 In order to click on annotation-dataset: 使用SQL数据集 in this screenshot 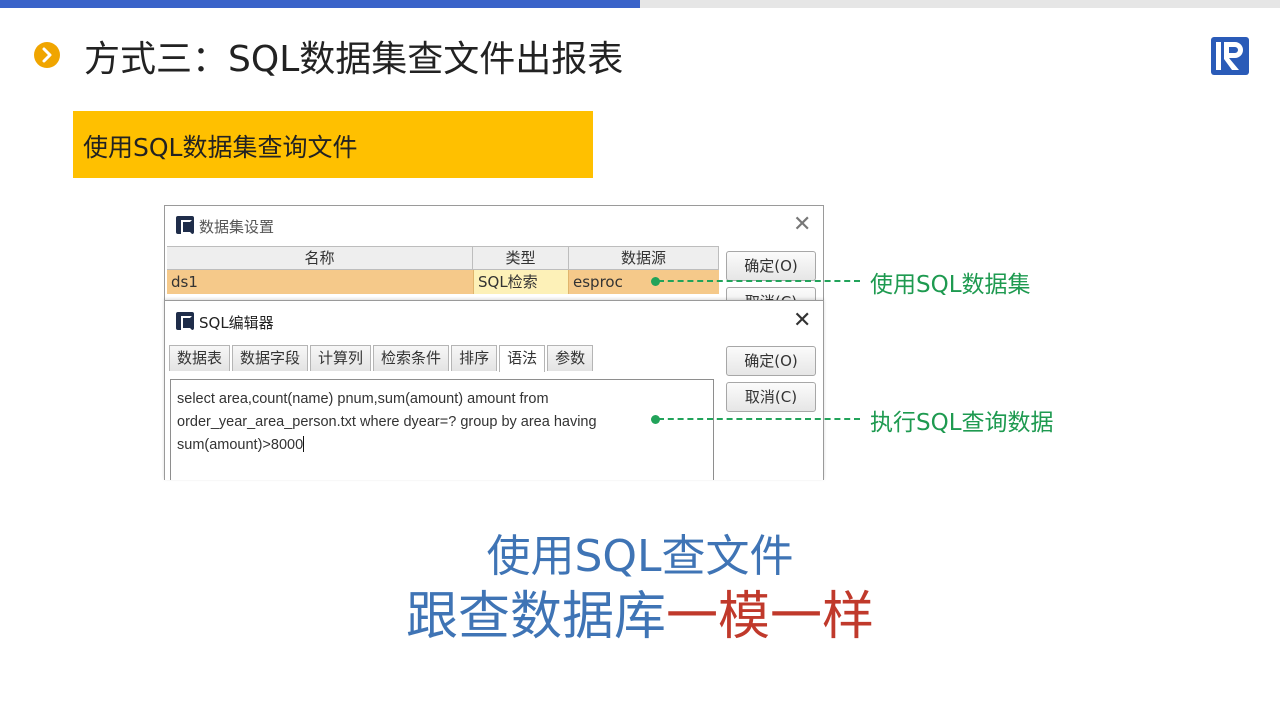, I will do `click(950, 285)`.